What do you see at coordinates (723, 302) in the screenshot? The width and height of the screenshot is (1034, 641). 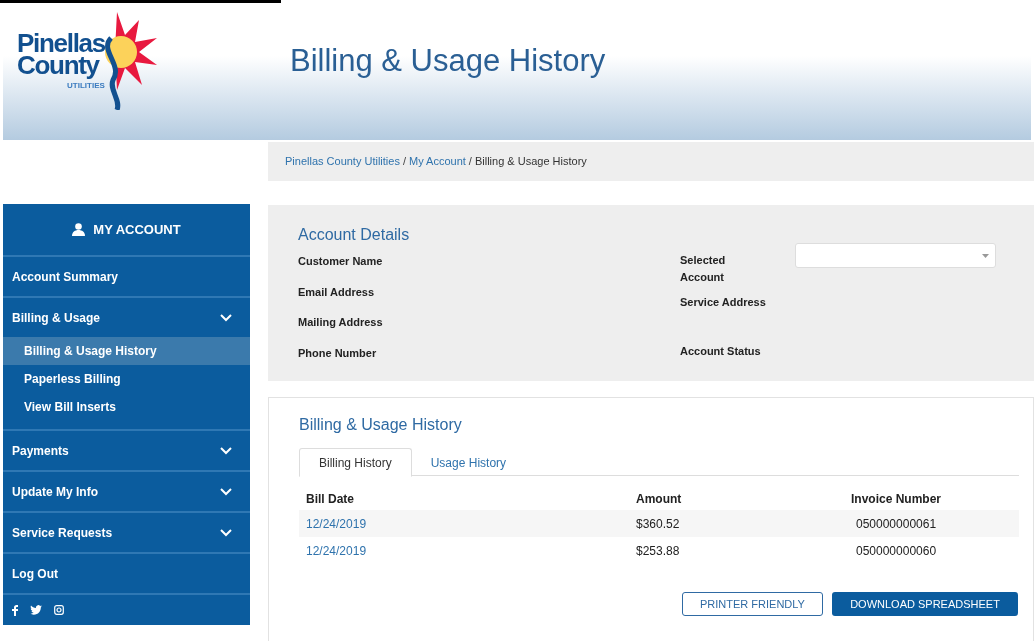 I see `field-label: Service Address` at bounding box center [723, 302].